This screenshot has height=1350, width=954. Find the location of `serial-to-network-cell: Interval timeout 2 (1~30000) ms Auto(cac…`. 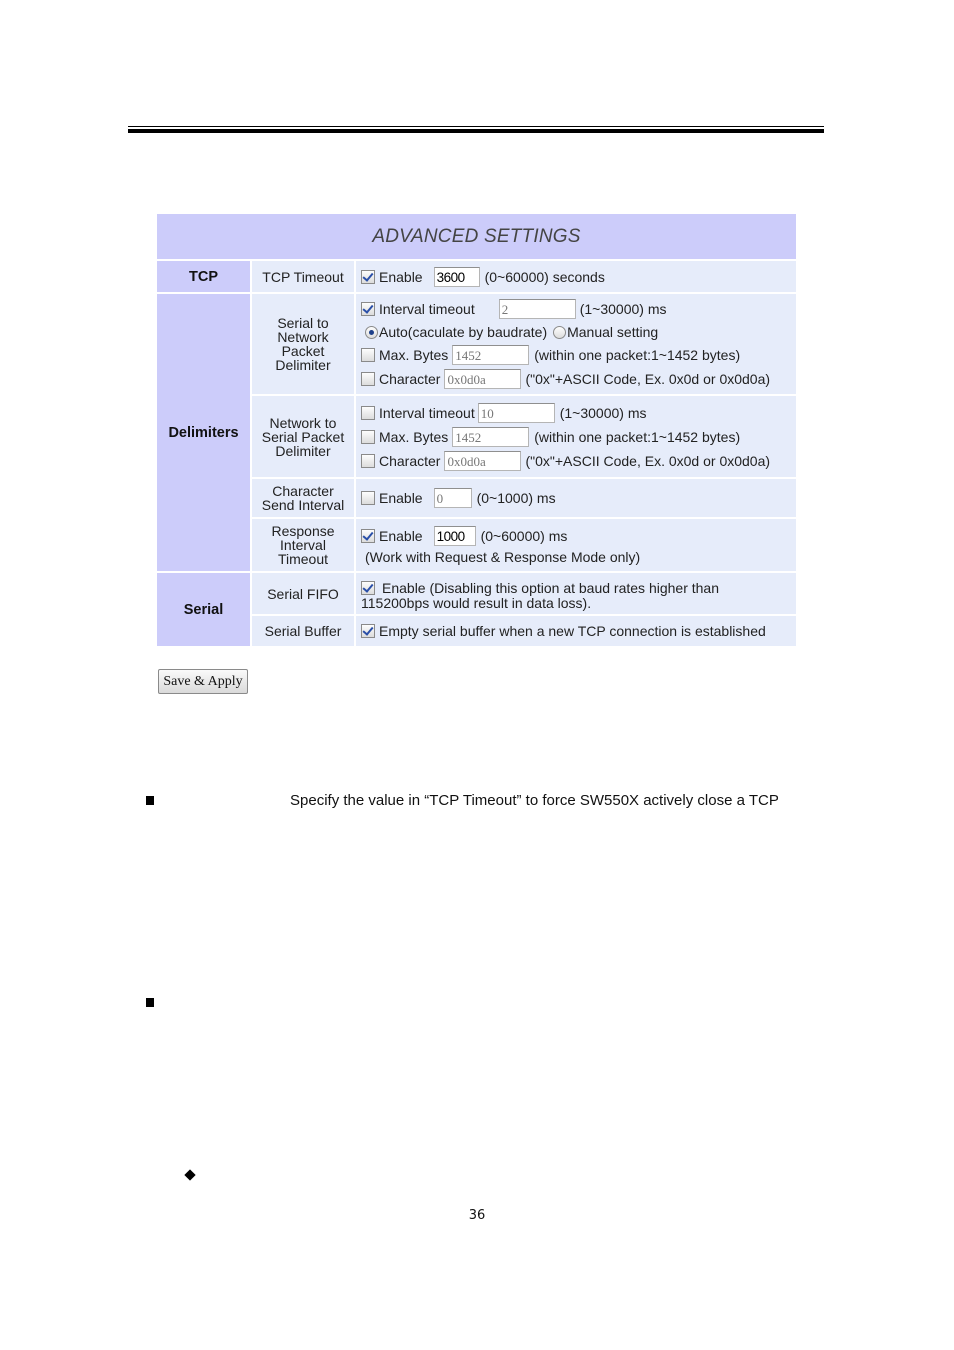

serial-to-network-cell: Interval timeout 2 (1~30000) ms Auto(cac… is located at coordinates (576, 344).